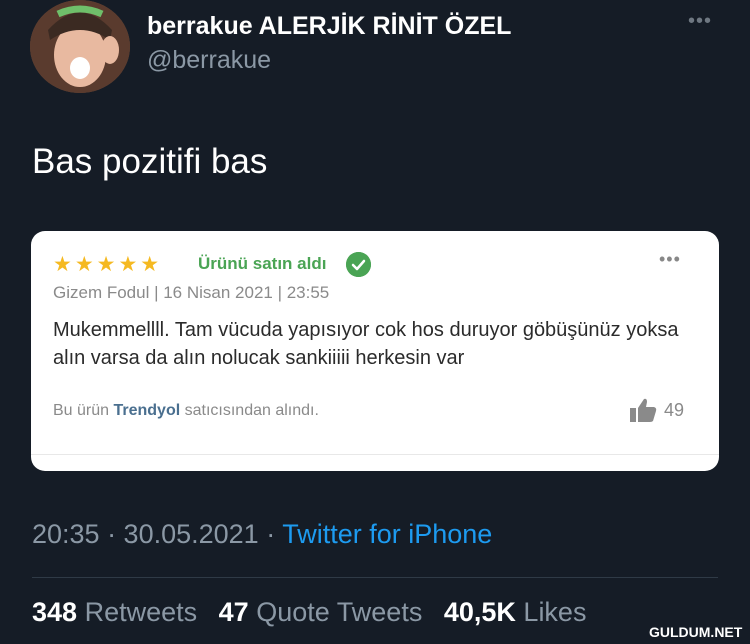  What do you see at coordinates (358, 264) in the screenshot?
I see `check-circle-icon` at bounding box center [358, 264].